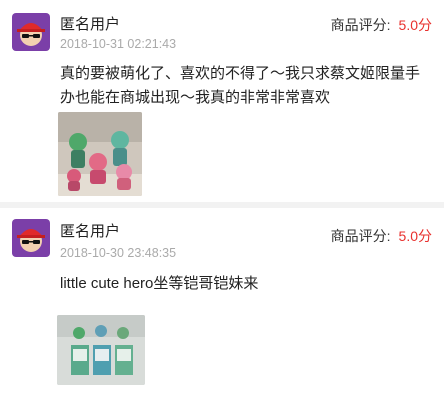 The image size is (444, 400). What do you see at coordinates (118, 44) in the screenshot?
I see `review-date: 2018-10-31 02:21:43` at bounding box center [118, 44].